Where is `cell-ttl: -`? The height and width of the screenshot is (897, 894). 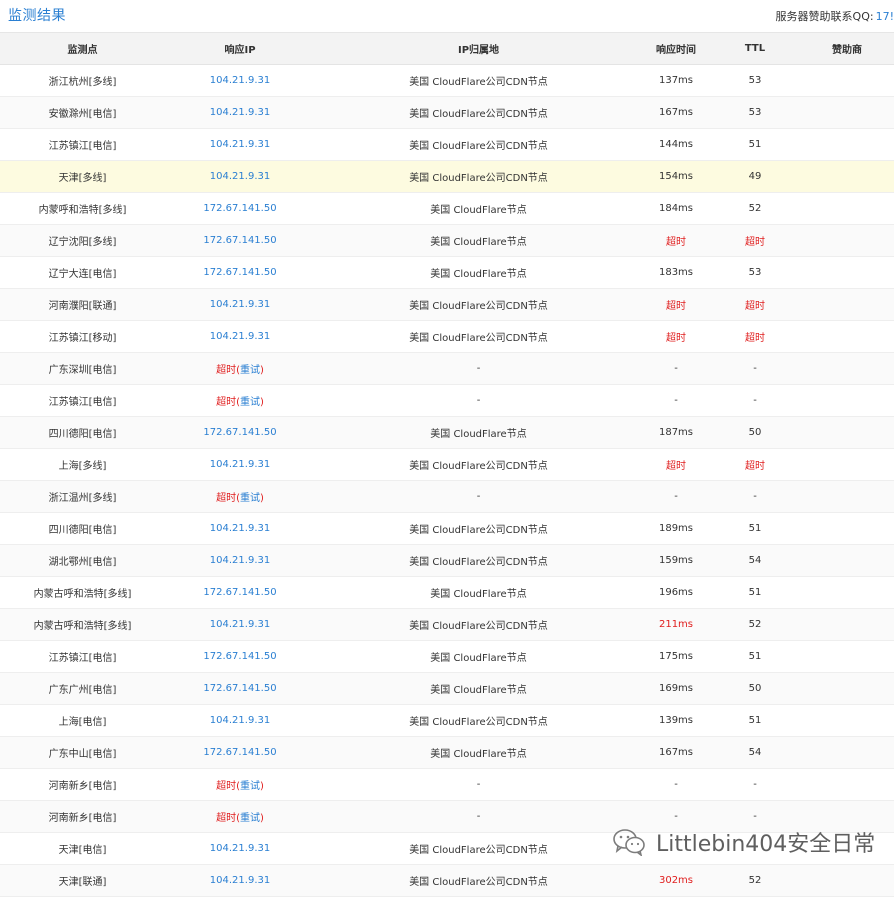 cell-ttl: - is located at coordinates (755, 368).